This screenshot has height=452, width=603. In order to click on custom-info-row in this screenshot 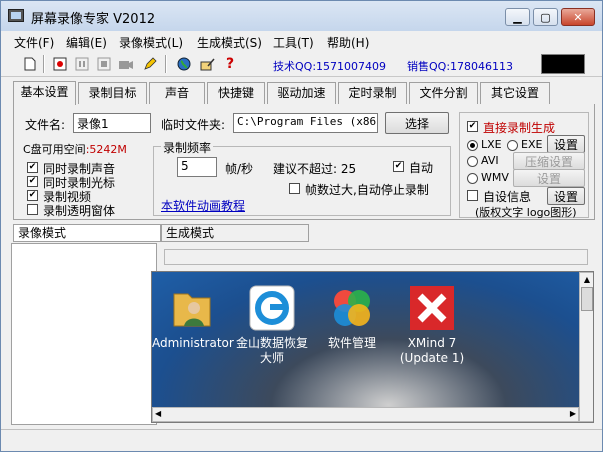, I will do `click(472, 195)`.